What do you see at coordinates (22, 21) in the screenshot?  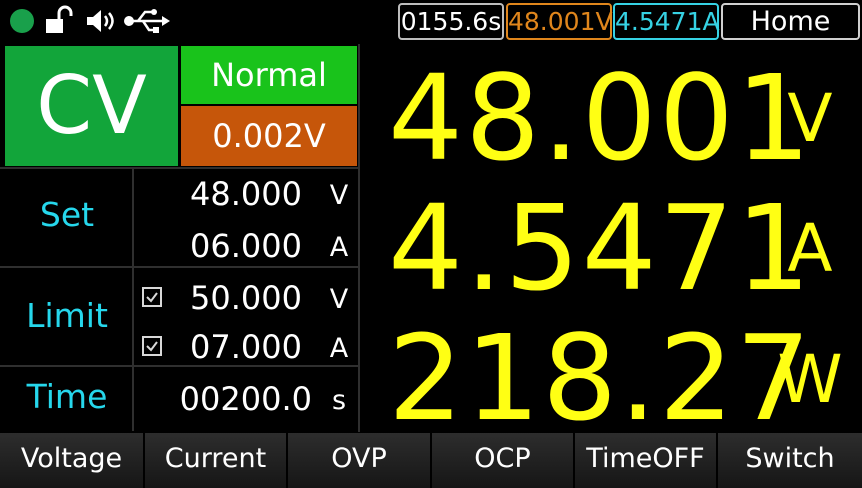 I see `status-dot` at bounding box center [22, 21].